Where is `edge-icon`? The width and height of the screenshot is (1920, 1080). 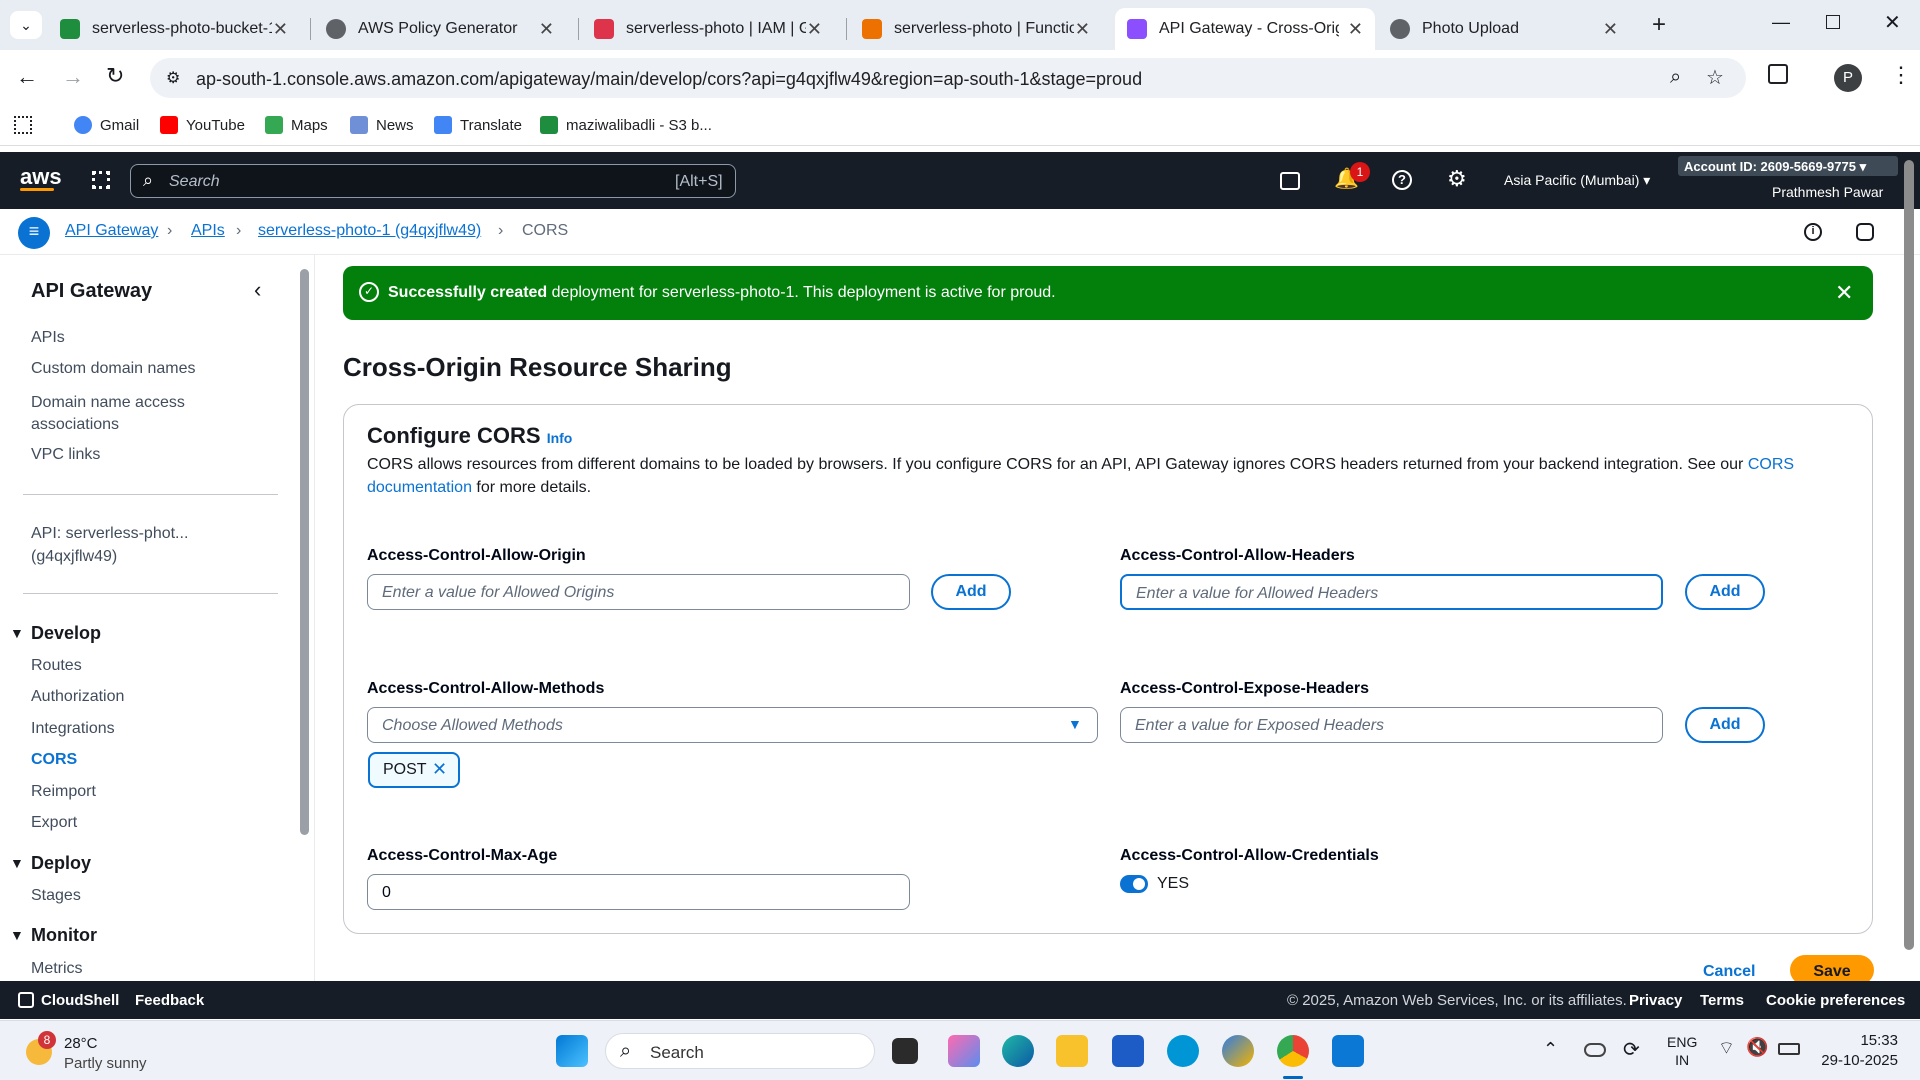
edge-icon is located at coordinates (1018, 1051).